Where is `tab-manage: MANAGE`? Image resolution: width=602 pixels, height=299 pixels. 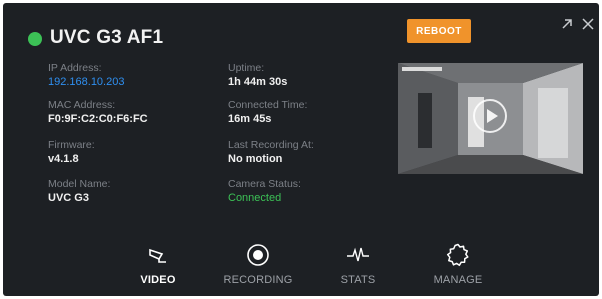 tab-manage: MANAGE is located at coordinates (458, 264).